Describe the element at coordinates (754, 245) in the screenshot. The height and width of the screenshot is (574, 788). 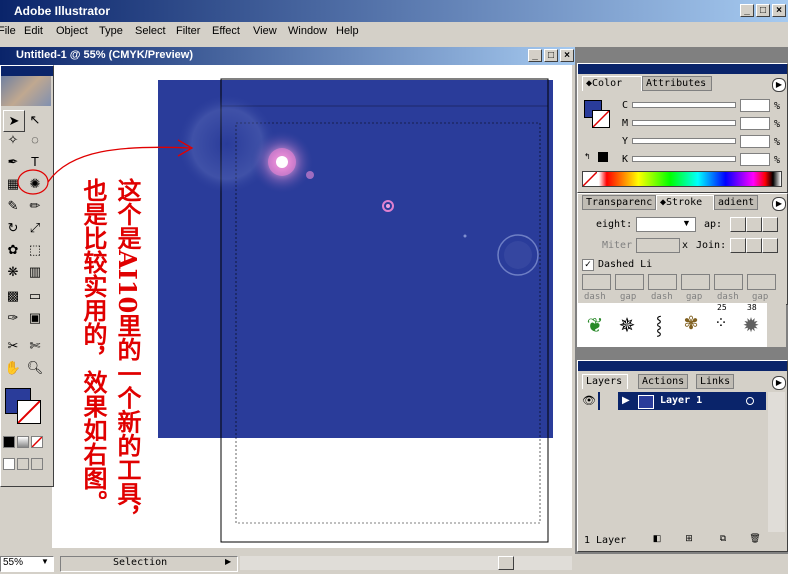
I see `round-join-button` at that location.